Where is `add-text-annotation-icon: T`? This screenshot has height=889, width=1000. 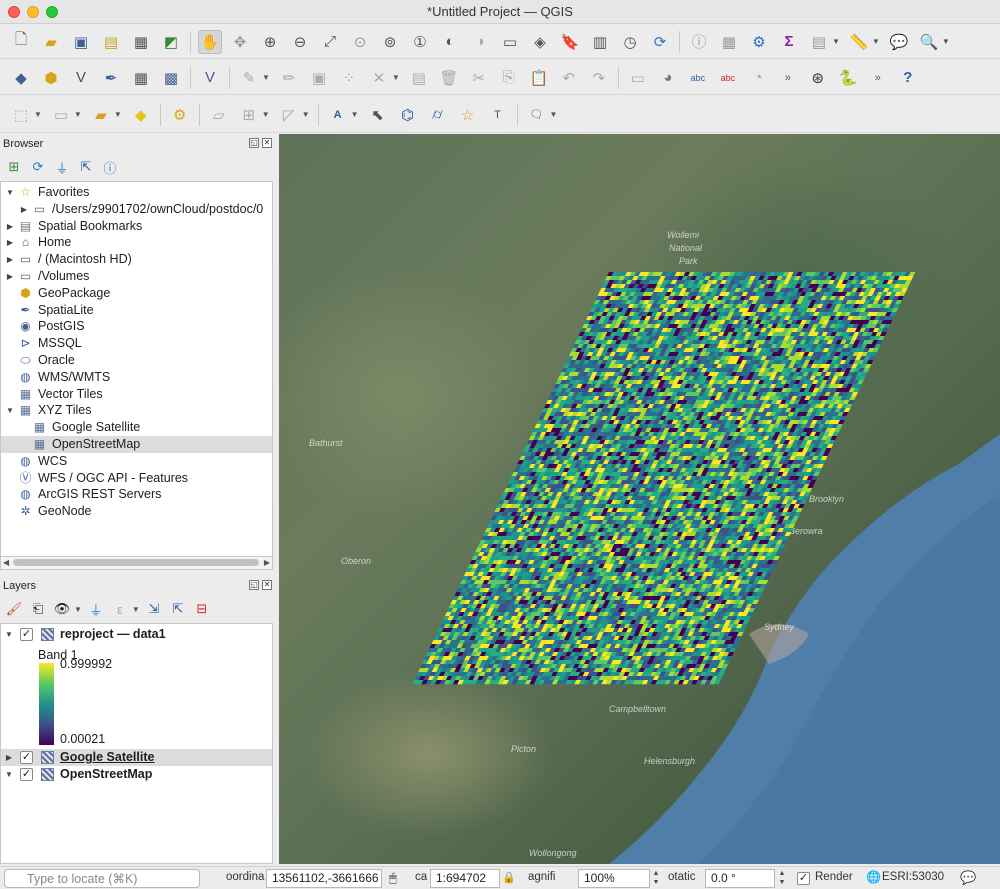
add-text-annotation-icon: T is located at coordinates (498, 115).